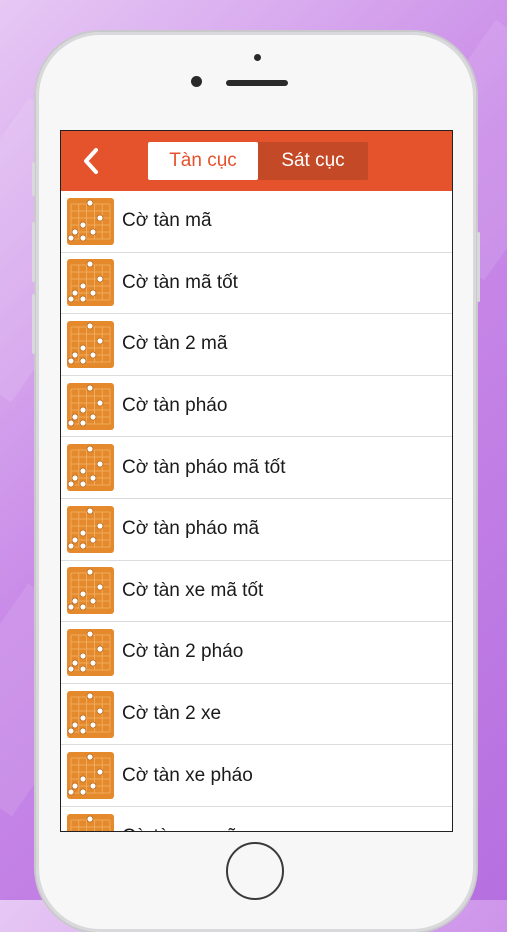  Describe the element at coordinates (478, 267) in the screenshot. I see `power-button` at that location.